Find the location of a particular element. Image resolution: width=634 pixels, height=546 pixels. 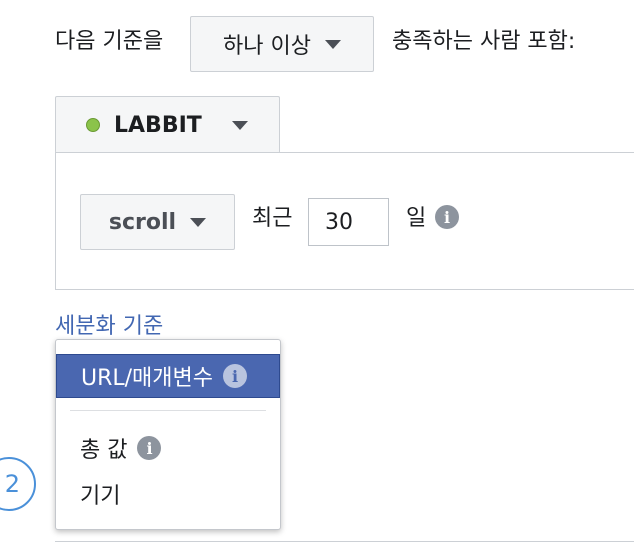

event-select: scroll is located at coordinates (157, 222).